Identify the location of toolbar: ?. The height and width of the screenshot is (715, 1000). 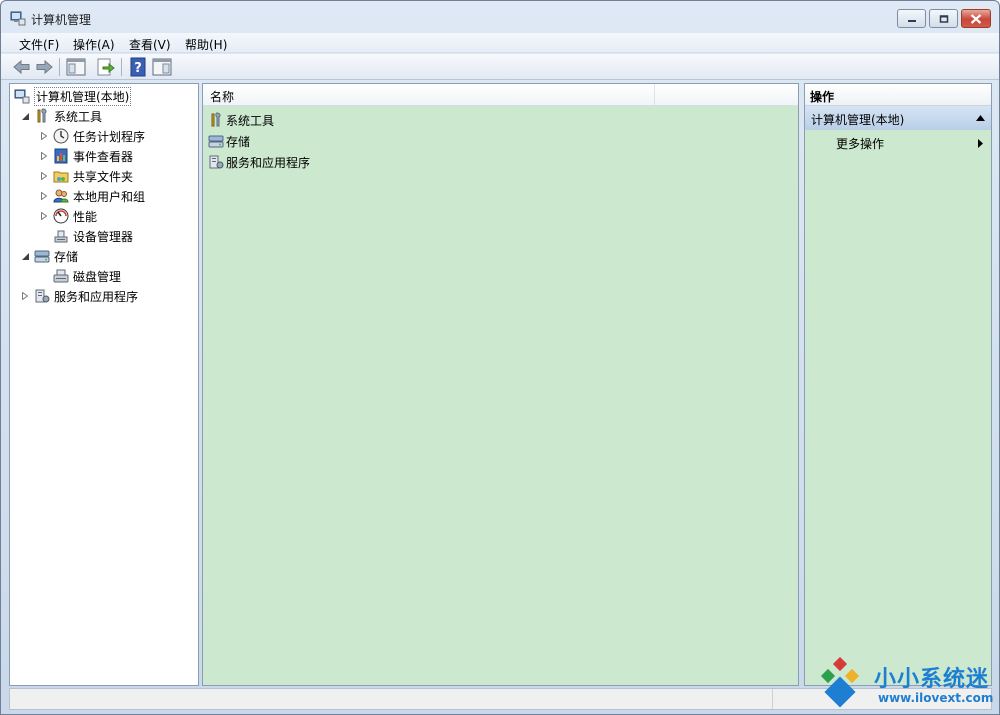
(500, 67).